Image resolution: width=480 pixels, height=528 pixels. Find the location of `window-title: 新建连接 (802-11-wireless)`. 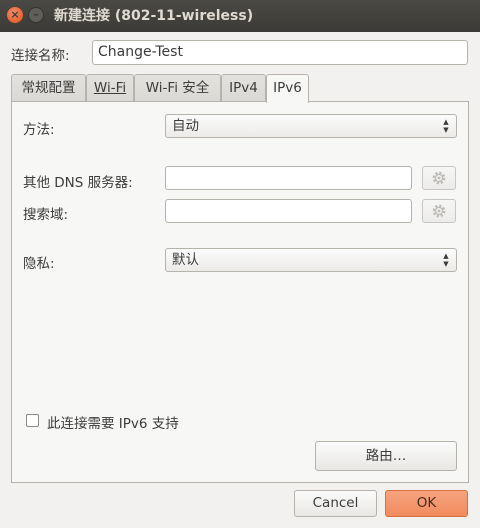

window-title: 新建连接 (802-11-wireless) is located at coordinates (154, 16).